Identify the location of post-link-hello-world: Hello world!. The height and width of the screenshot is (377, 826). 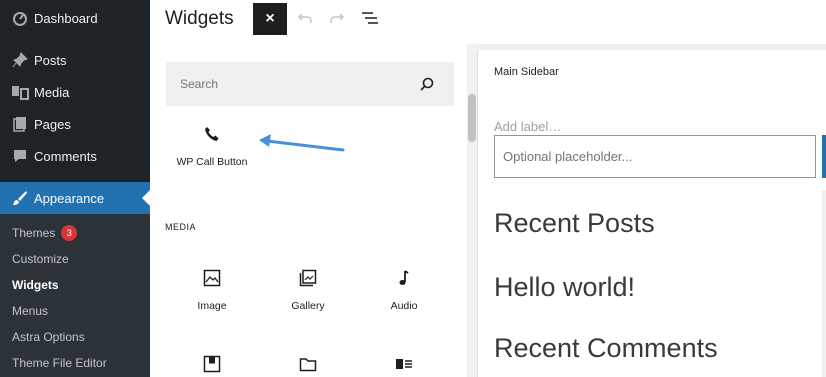
(564, 287).